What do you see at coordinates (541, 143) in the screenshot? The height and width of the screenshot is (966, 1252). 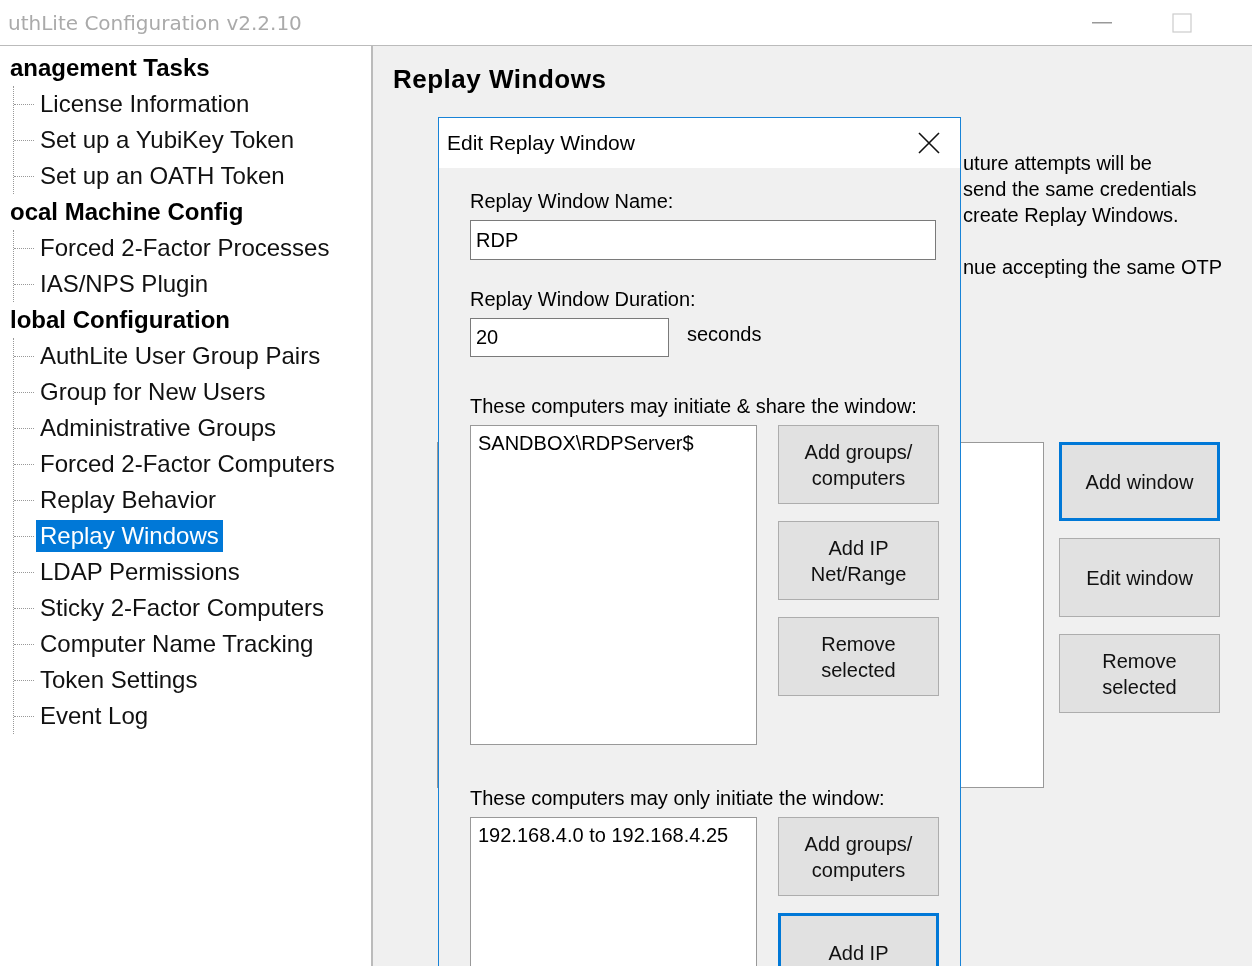 I see `dialog-title: Edit Replay Window` at bounding box center [541, 143].